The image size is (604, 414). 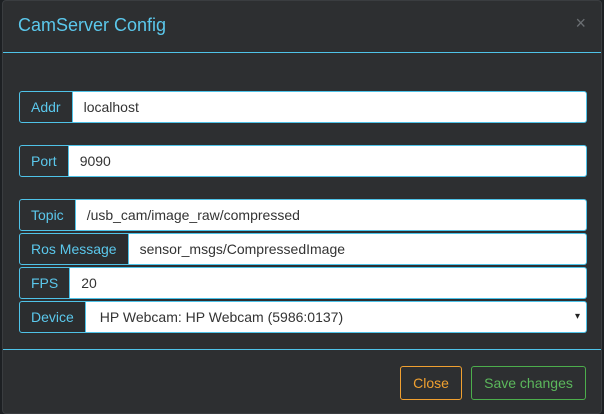 What do you see at coordinates (431, 383) in the screenshot?
I see `close-button: Close` at bounding box center [431, 383].